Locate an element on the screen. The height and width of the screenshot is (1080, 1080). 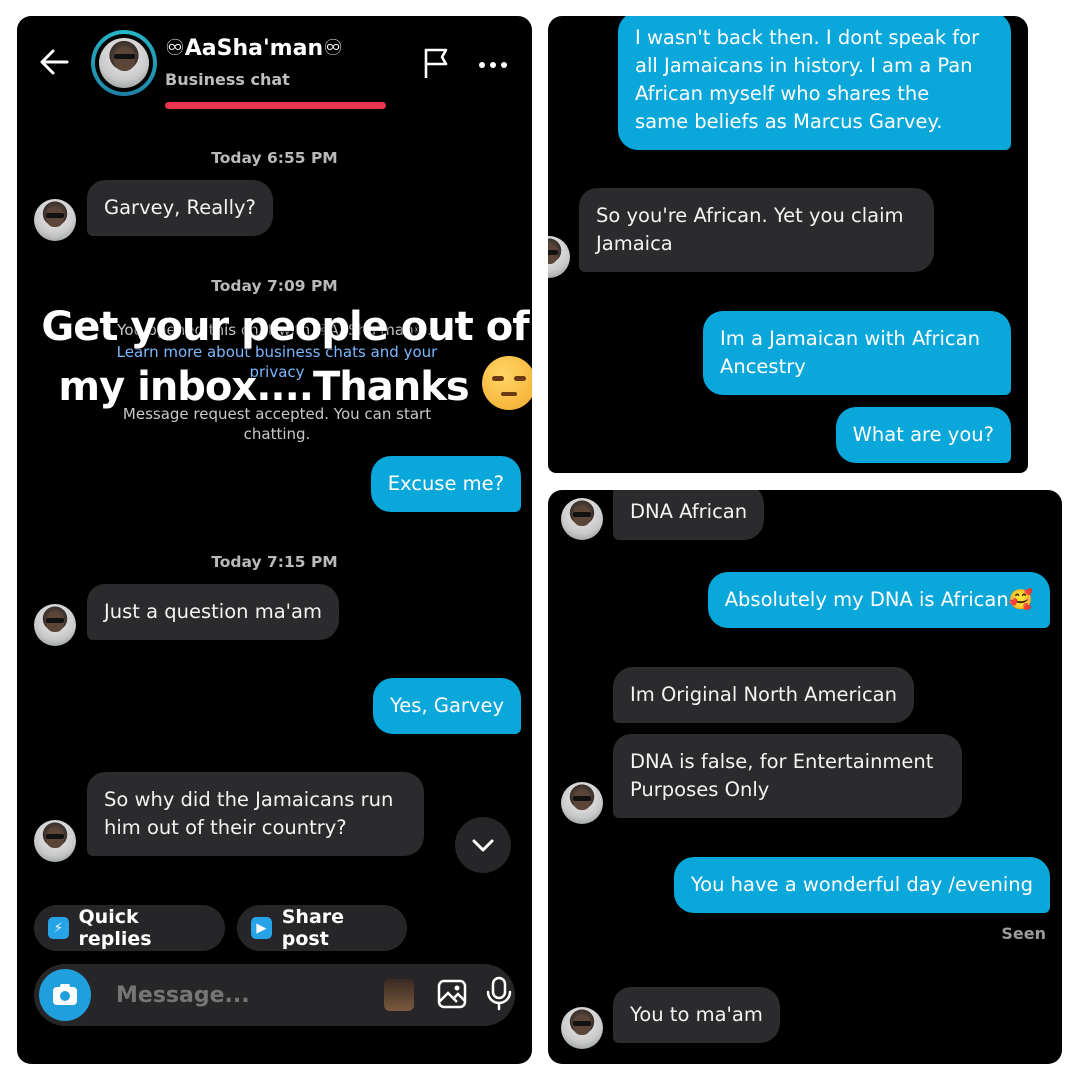
timestamp: Today 7:09 PM is located at coordinates (274, 286).